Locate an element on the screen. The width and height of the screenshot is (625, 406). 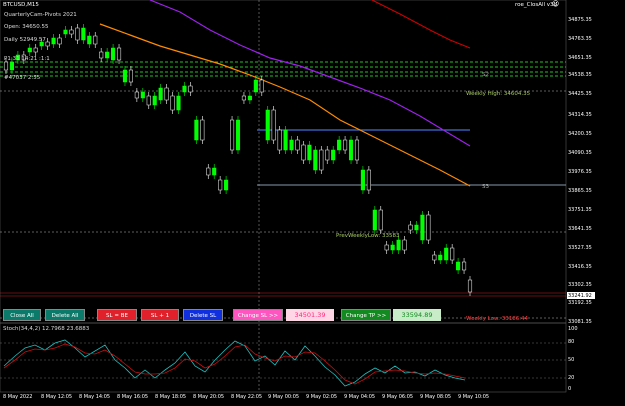
time-tick: 8 May 18:05 is located at coordinates (171, 397).